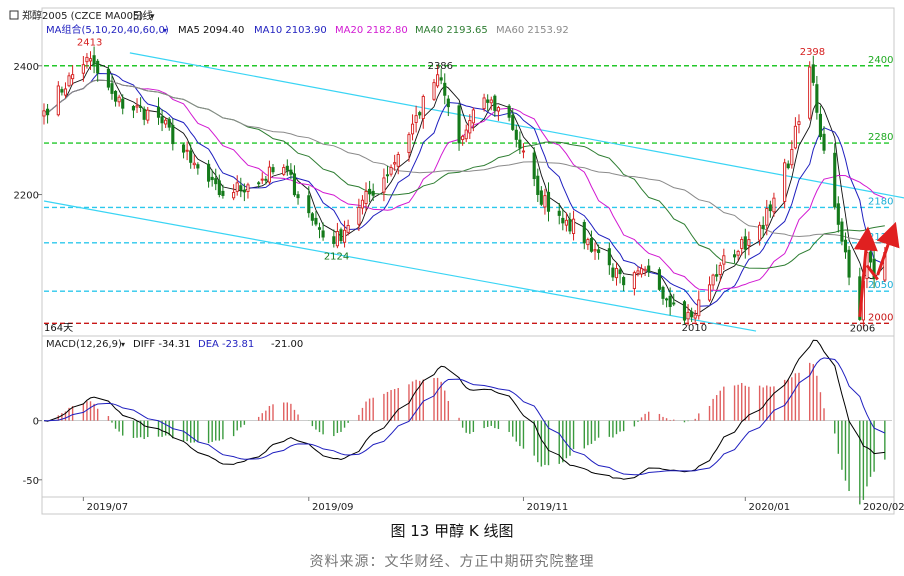 This screenshot has height=576, width=904. Describe the element at coordinates (694, 328) in the screenshot. I see `price-annotation: 2010` at that location.